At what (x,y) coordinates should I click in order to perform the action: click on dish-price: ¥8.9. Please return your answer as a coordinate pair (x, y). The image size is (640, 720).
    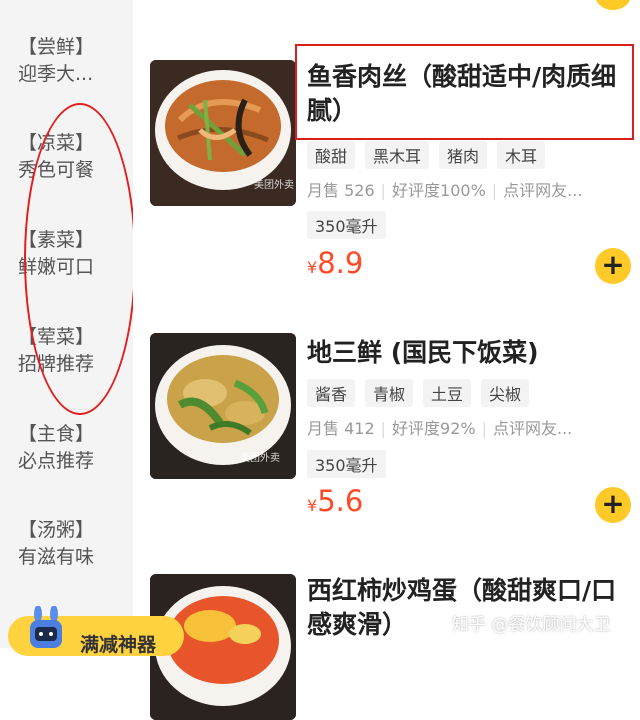
    Looking at the image, I should click on (335, 263).